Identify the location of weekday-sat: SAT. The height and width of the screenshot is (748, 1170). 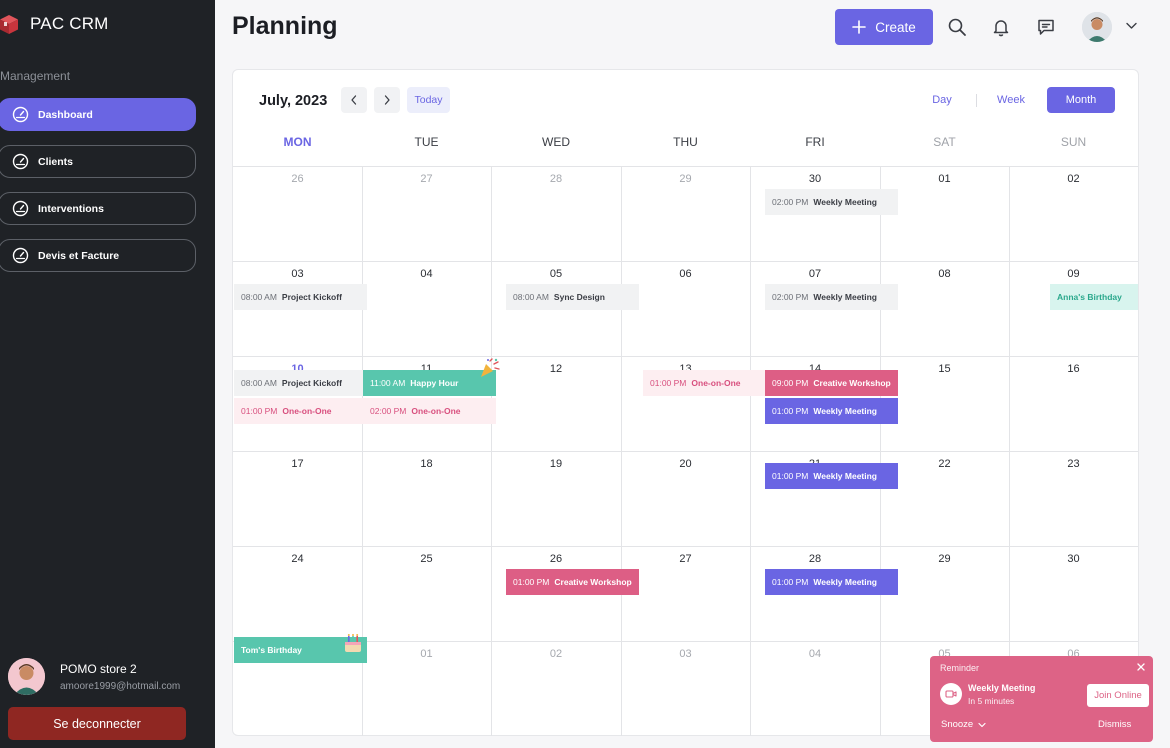
(944, 142).